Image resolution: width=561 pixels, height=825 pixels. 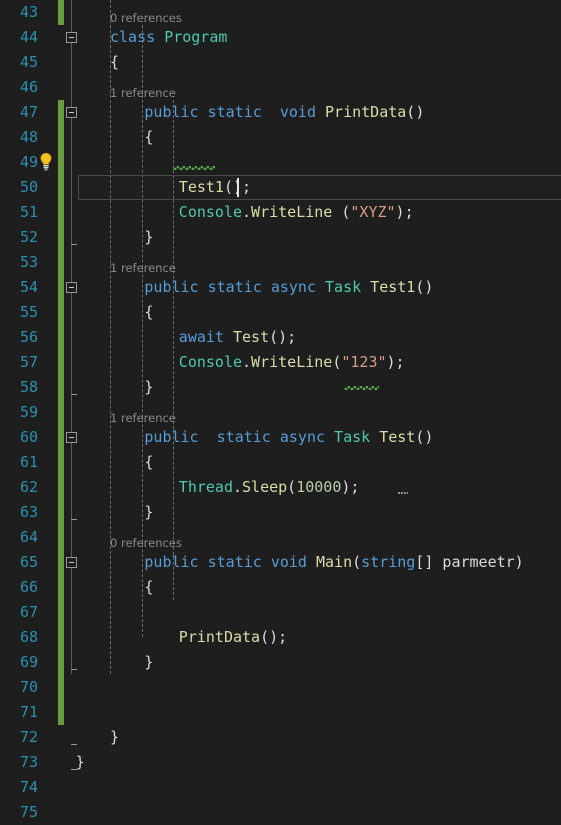 I want to click on line-number: 50, so click(x=28, y=187).